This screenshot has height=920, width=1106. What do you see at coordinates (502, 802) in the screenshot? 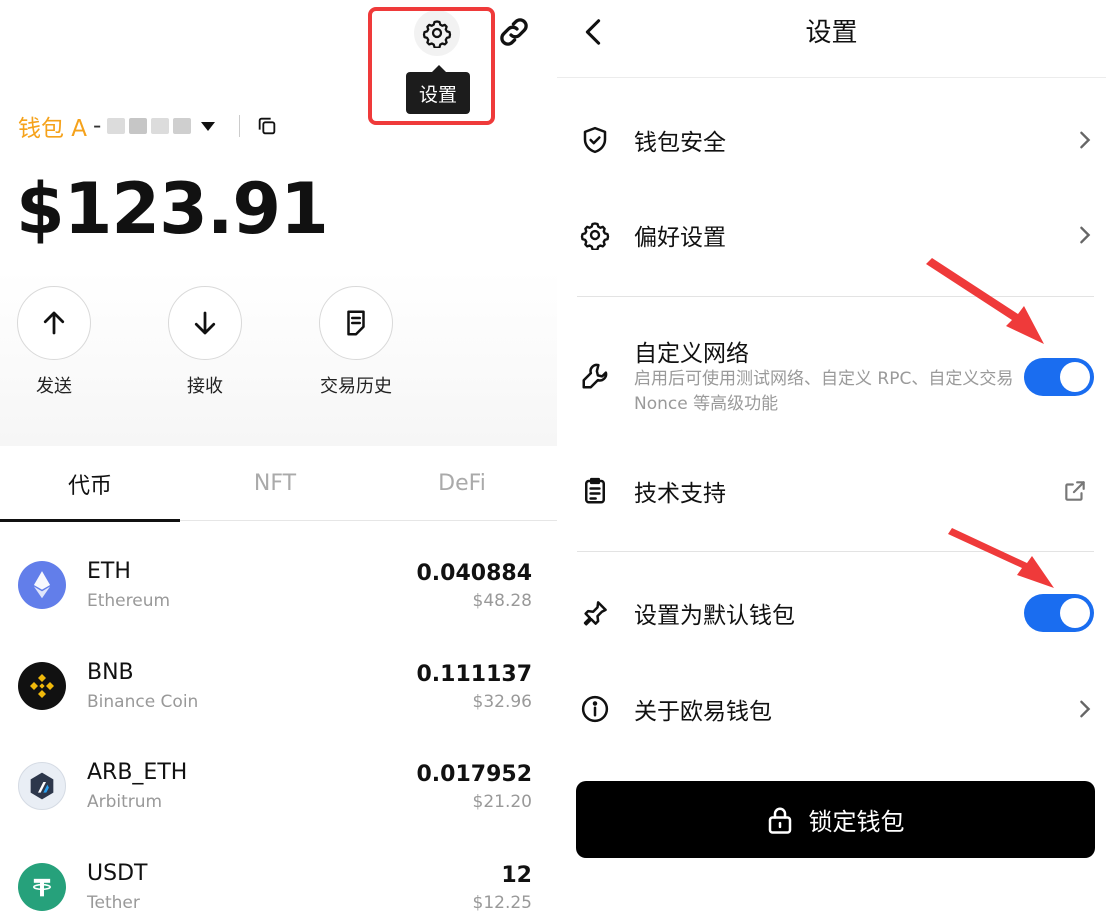
I see `token-usd-value: $21.20` at bounding box center [502, 802].